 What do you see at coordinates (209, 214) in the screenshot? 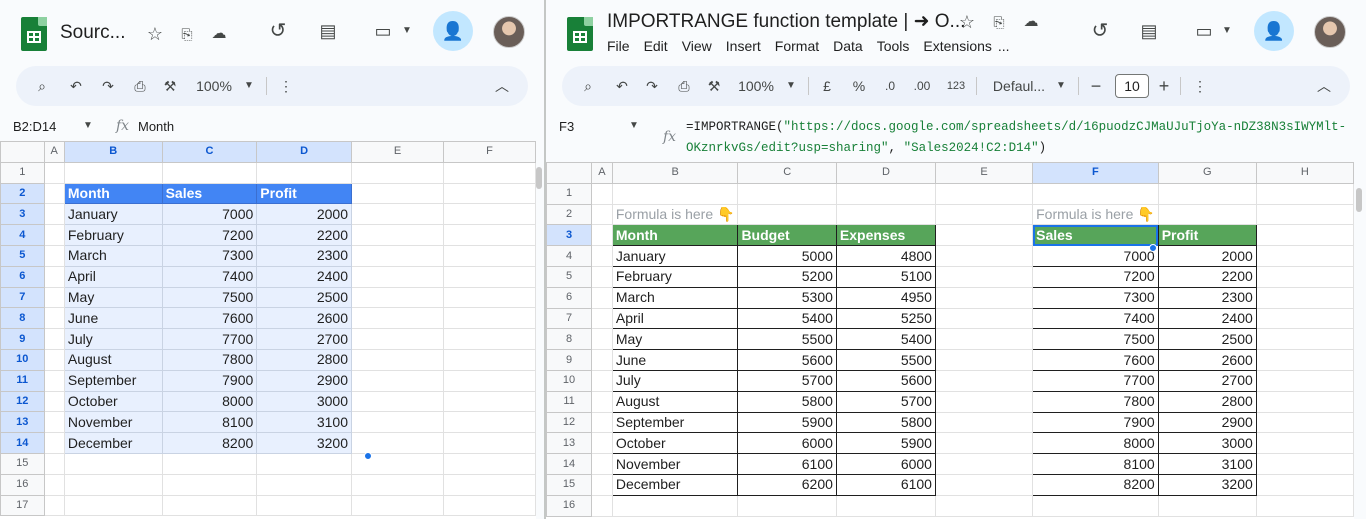
I see `table-cell: 7000` at bounding box center [209, 214].